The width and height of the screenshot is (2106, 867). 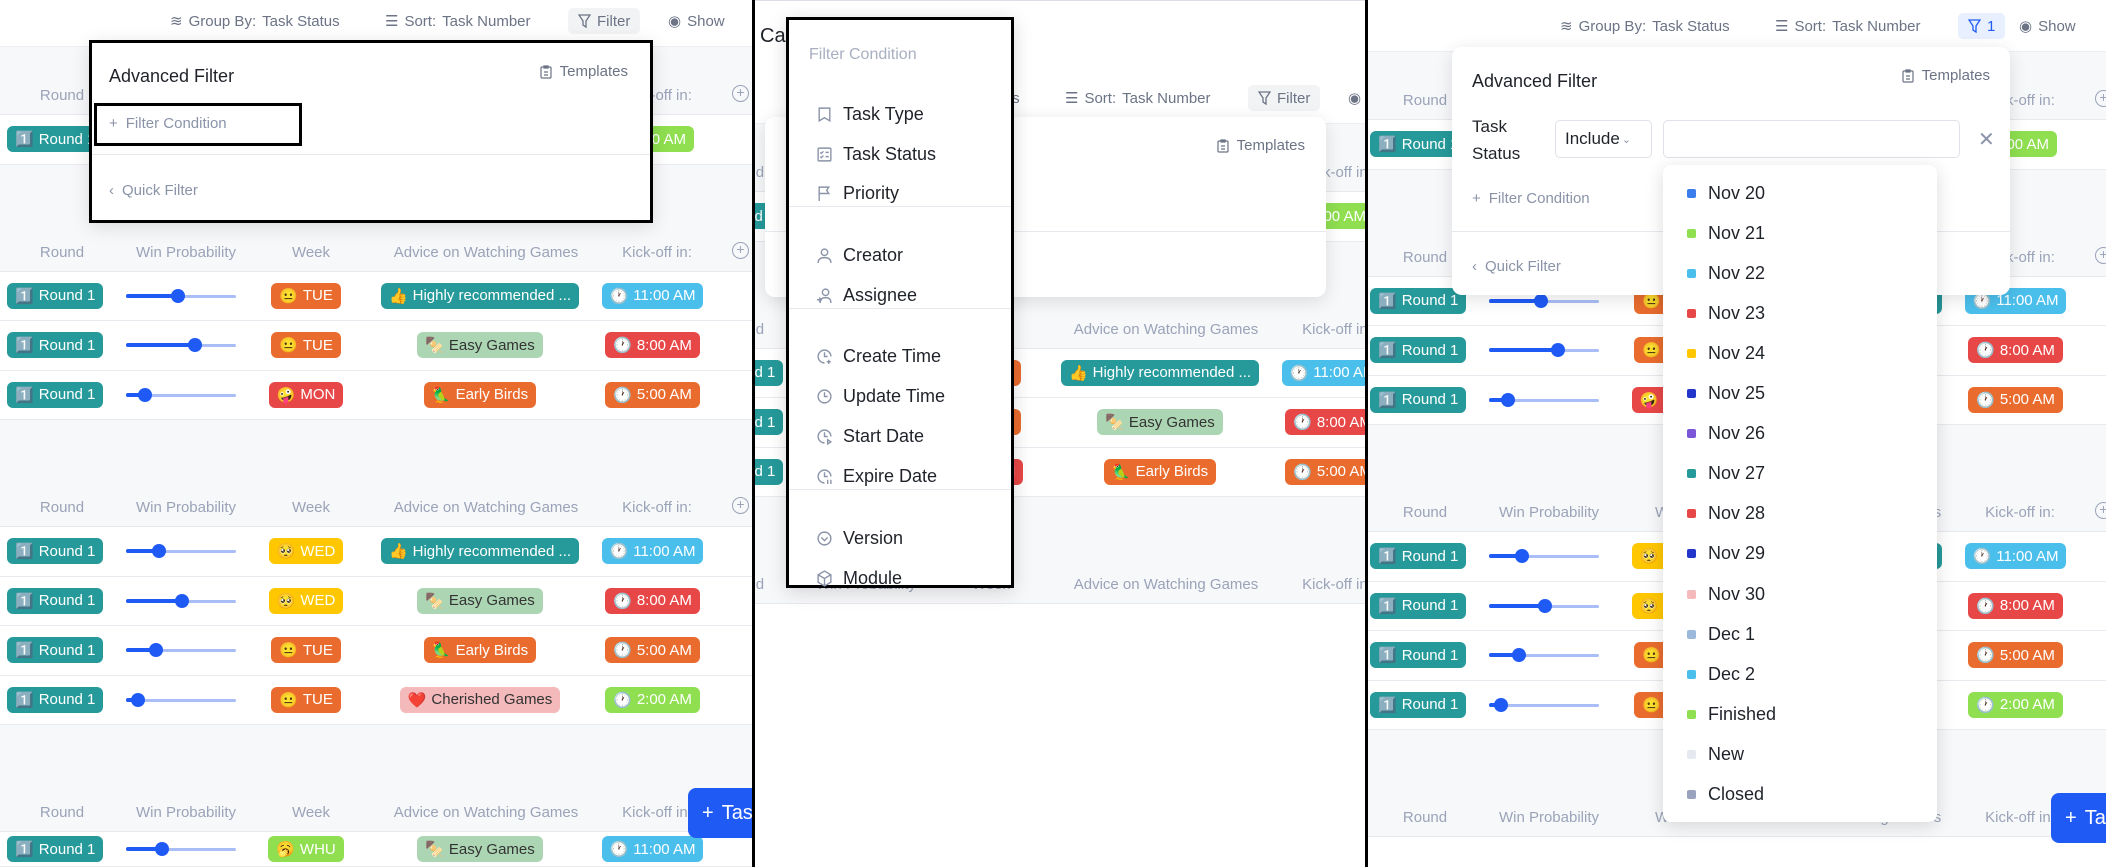 What do you see at coordinates (376, 395) in the screenshot?
I see `table-row: 1️⃣Round 1 🤪MON 🦜Early Birds 🕐5:00 AM` at bounding box center [376, 395].